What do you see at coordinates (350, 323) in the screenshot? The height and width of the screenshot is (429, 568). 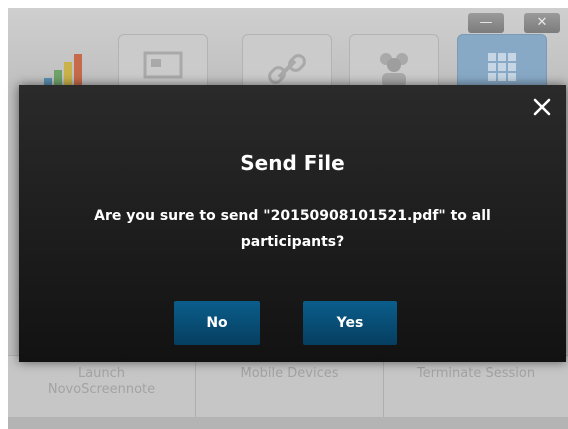 I see `yes-button: Yes` at bounding box center [350, 323].